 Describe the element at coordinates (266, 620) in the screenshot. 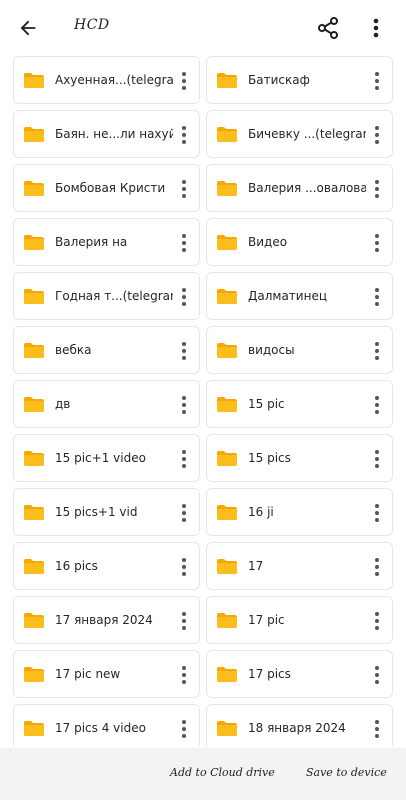

I see `folder-name: 17 pic` at that location.